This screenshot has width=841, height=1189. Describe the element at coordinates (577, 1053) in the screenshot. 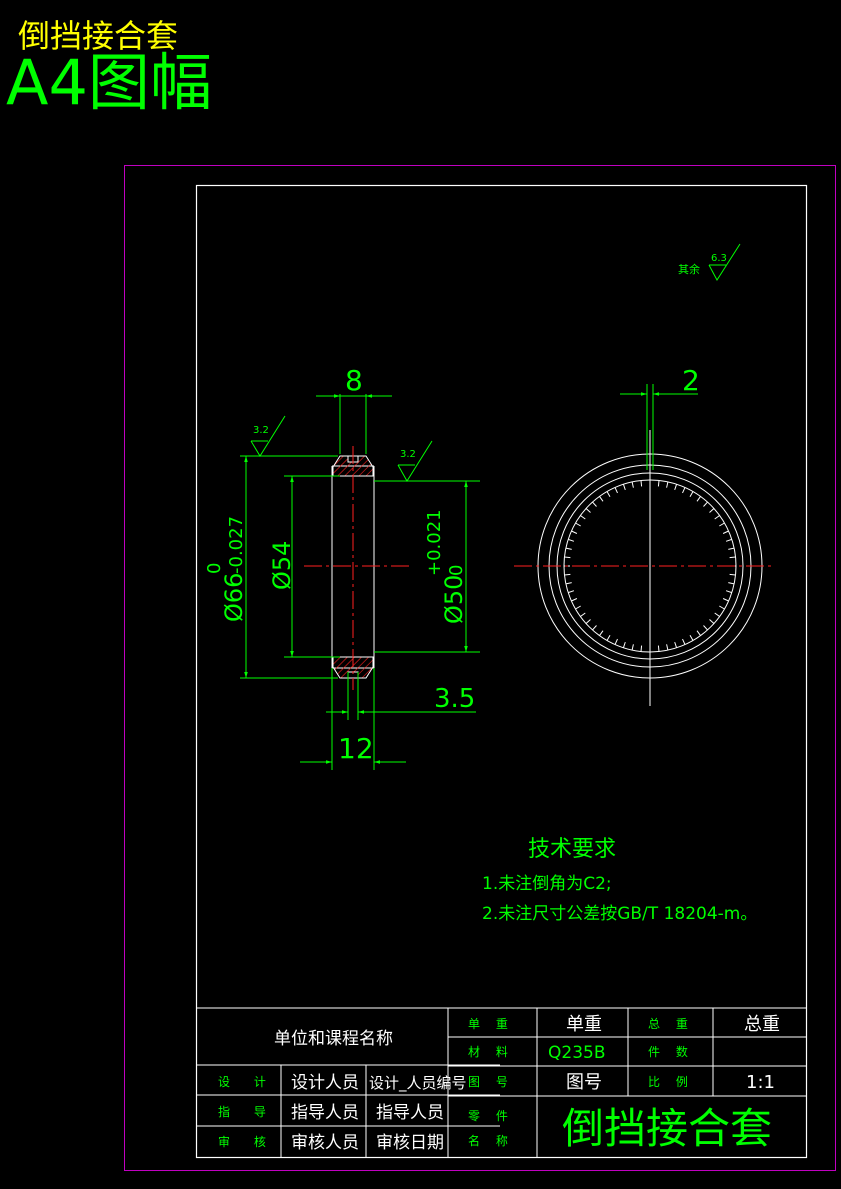

I see `tb-value-material: Q235B` at that location.